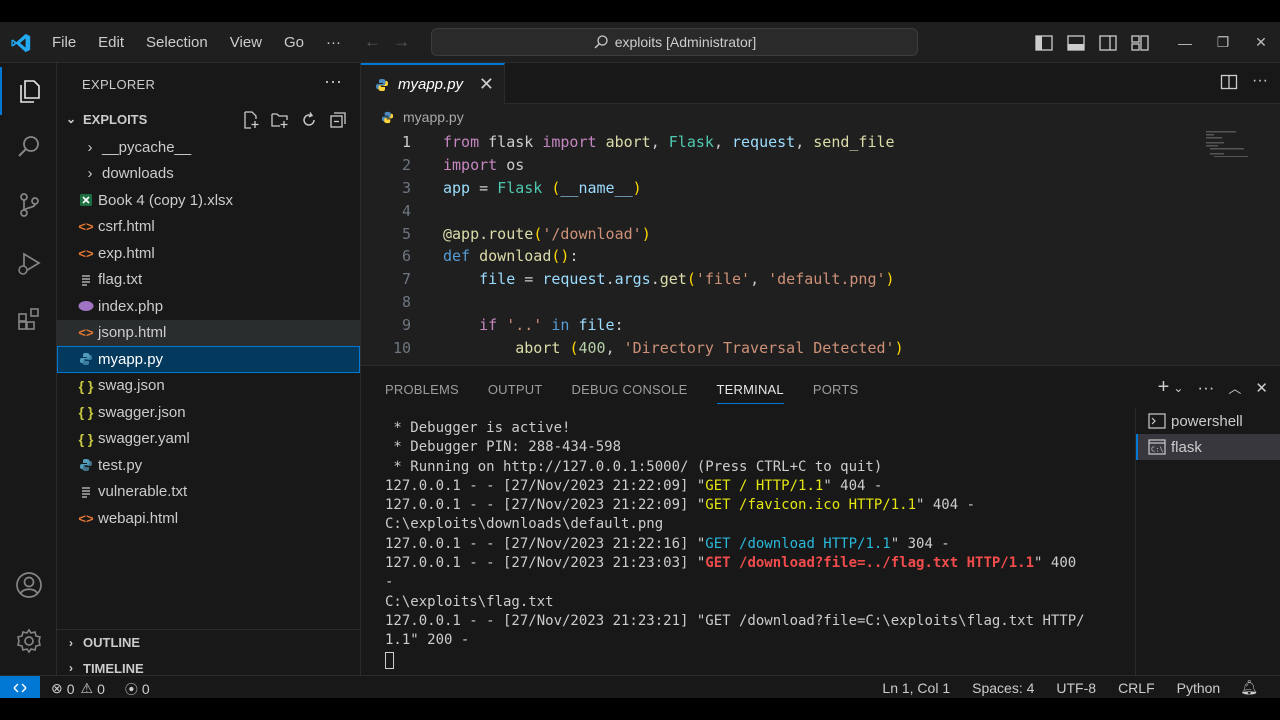  What do you see at coordinates (1208, 447) in the screenshot?
I see `terminal-item-flask: C:\ flask` at bounding box center [1208, 447].